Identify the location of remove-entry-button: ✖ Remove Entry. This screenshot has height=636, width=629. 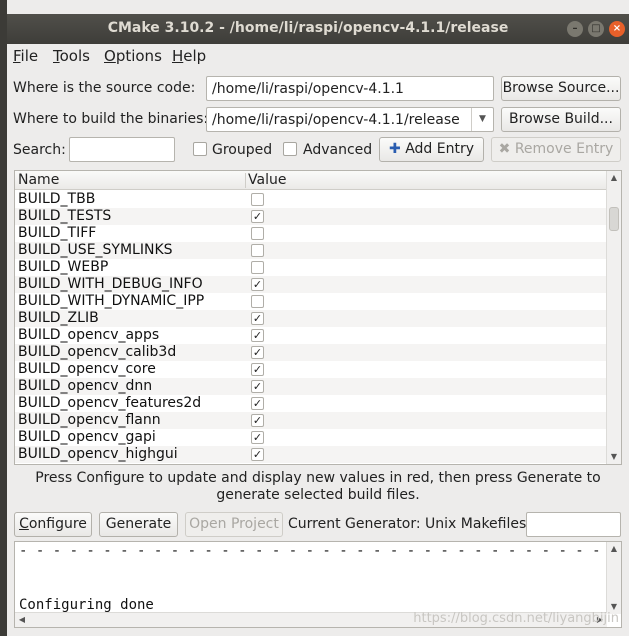
(556, 149).